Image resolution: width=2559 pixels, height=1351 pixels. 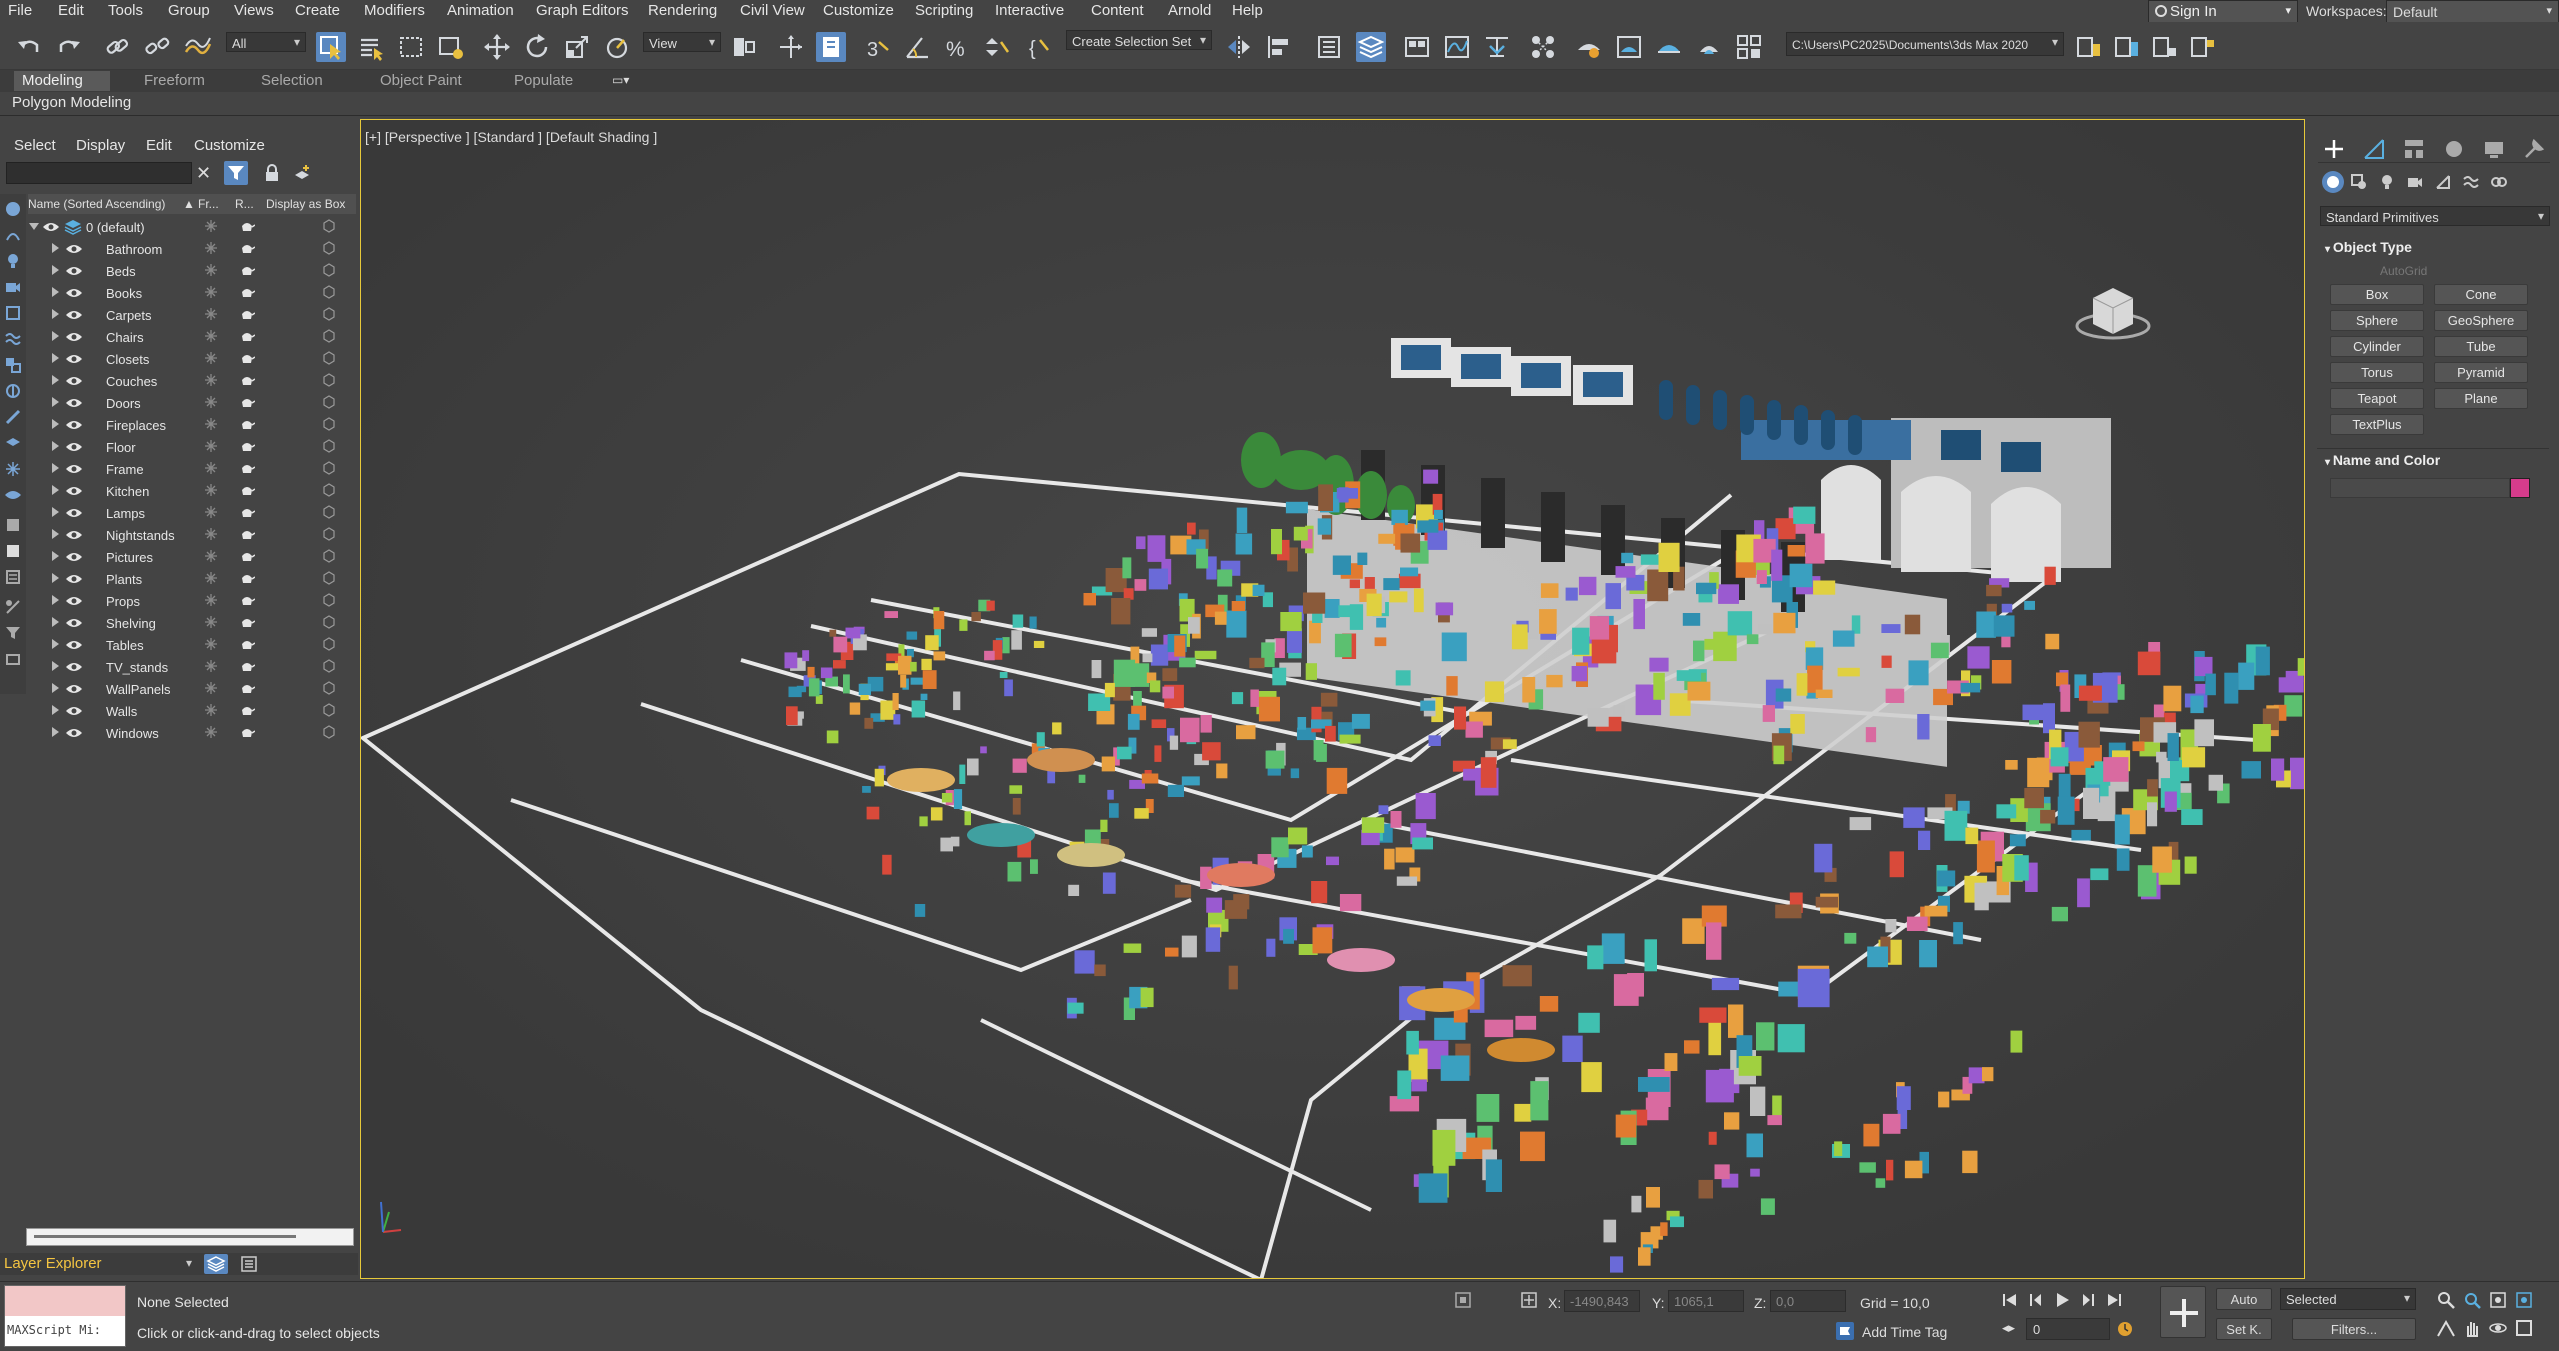 I want to click on select-and-manipulate-icon, so click(x=791, y=47).